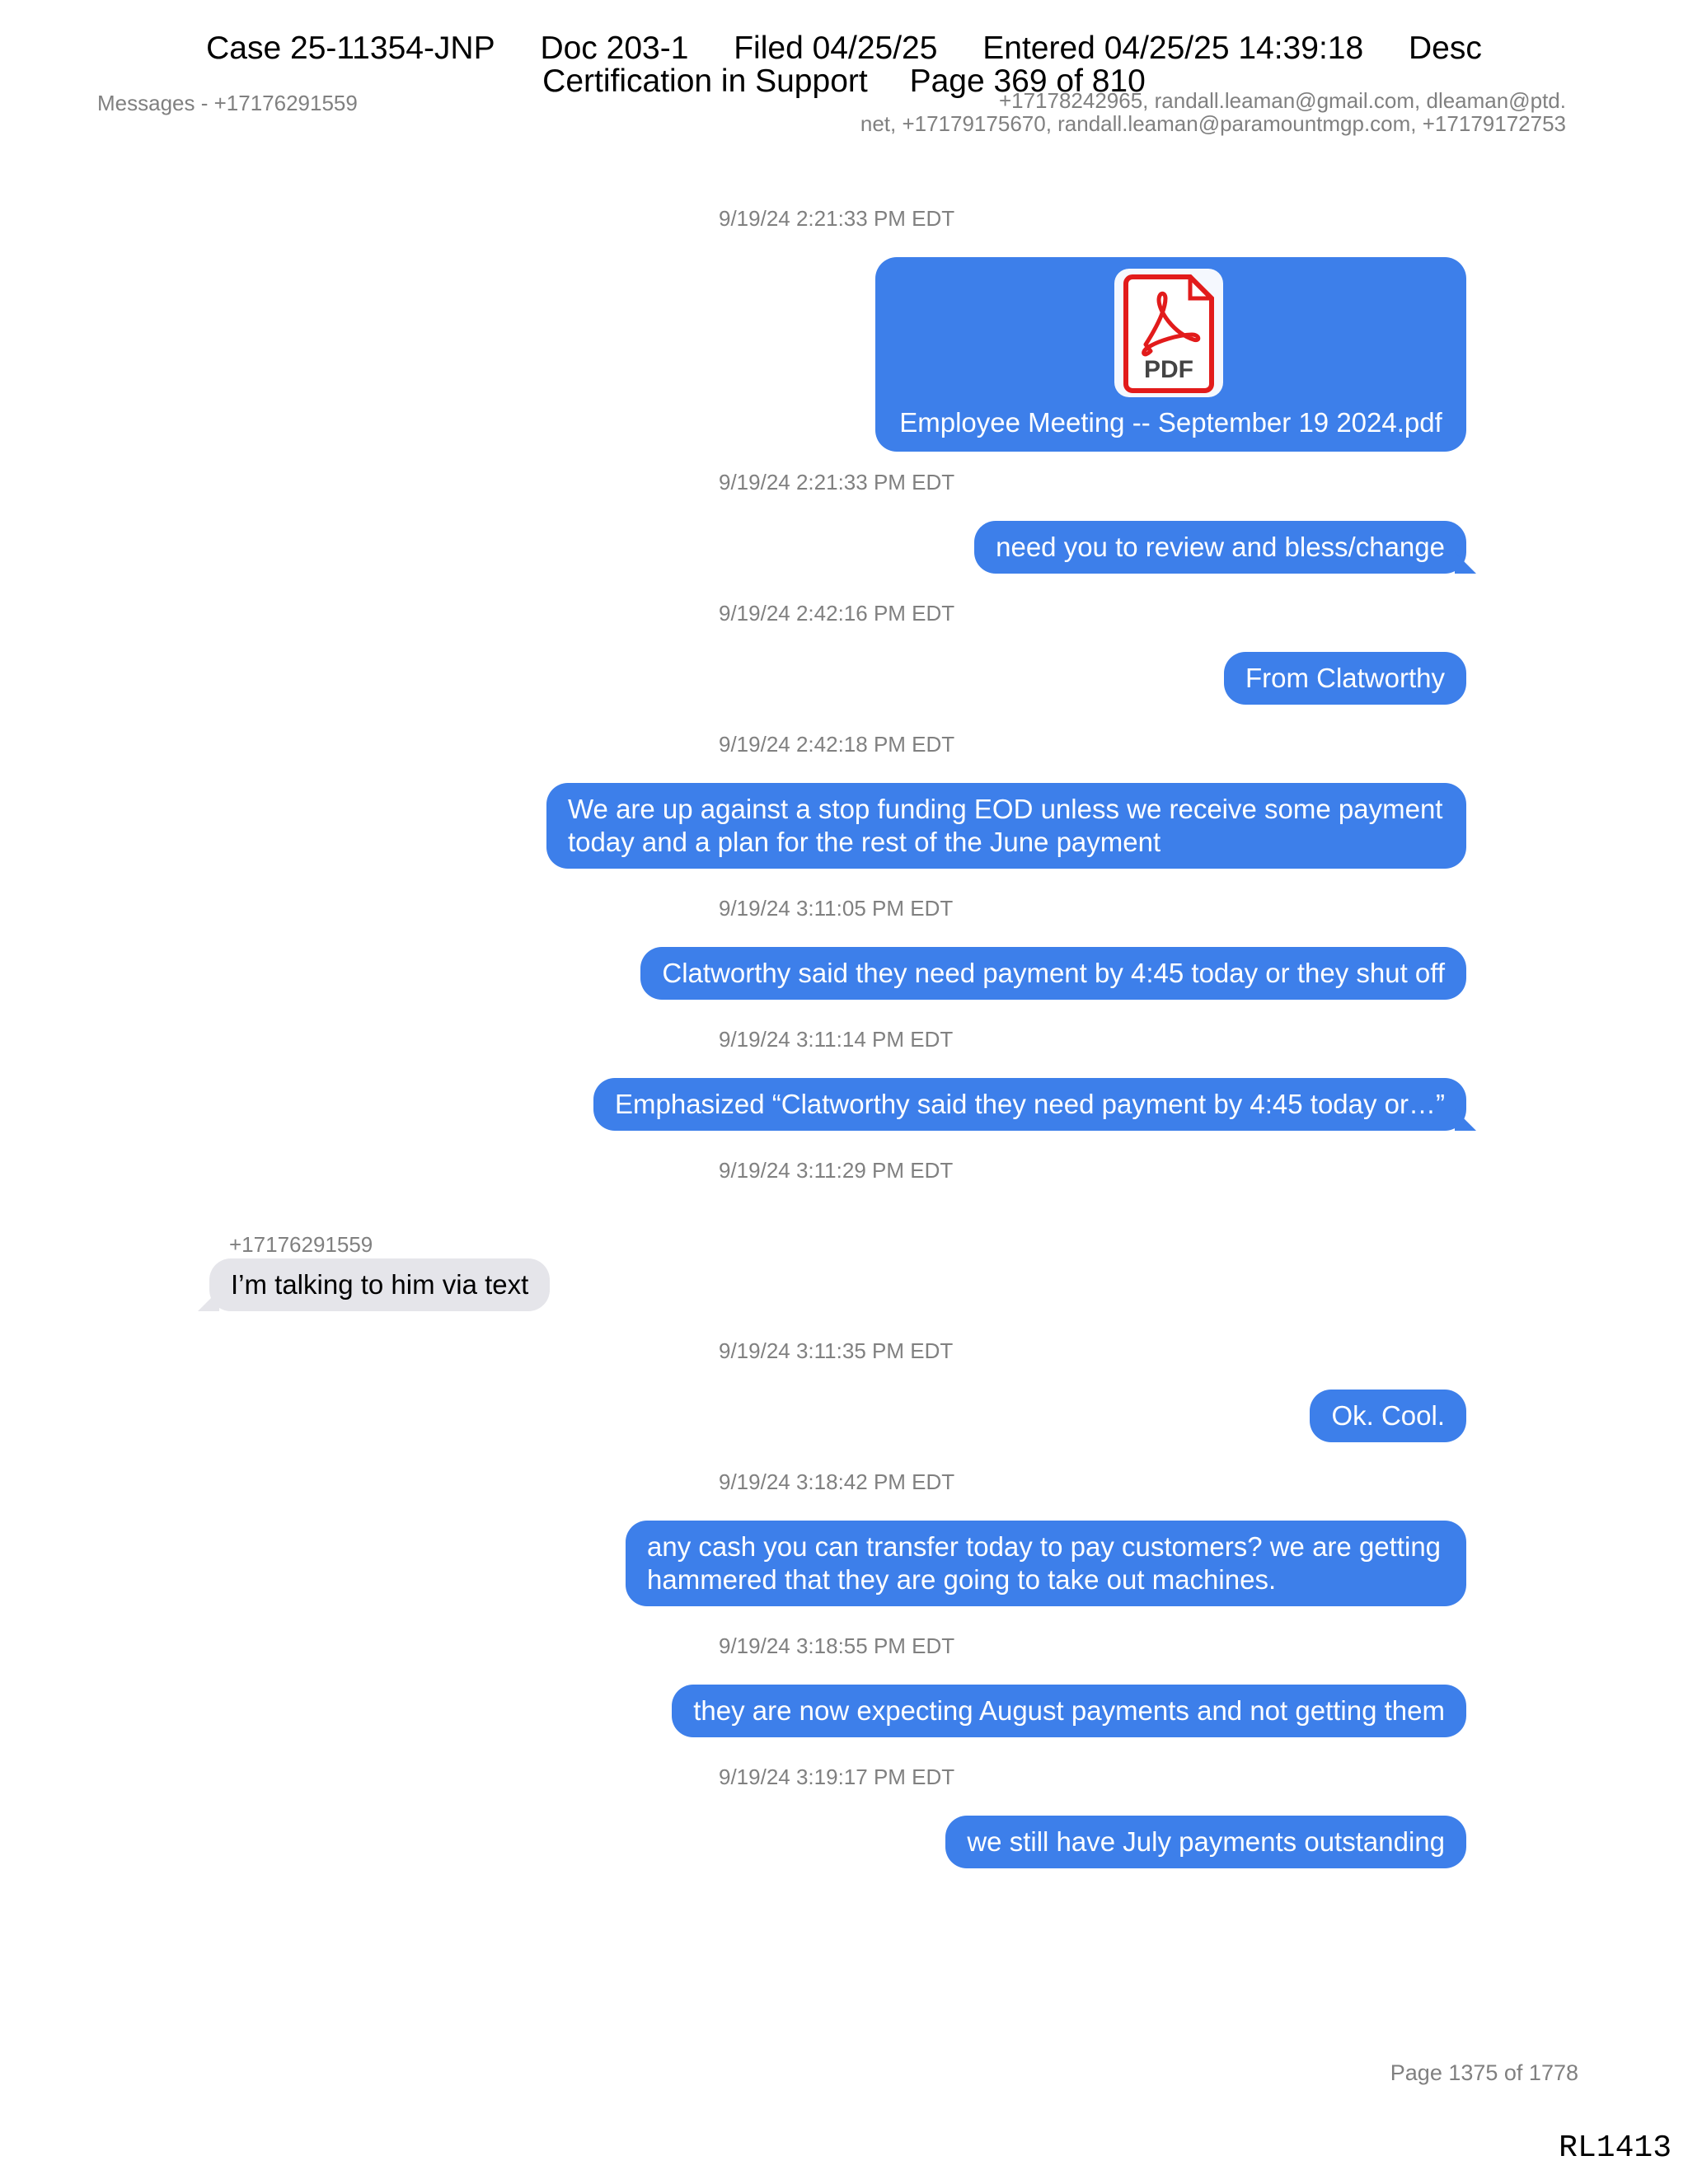  What do you see at coordinates (836, 1039) in the screenshot?
I see `message-timestamp: 9/19/24 3:11:14 PM EDT` at bounding box center [836, 1039].